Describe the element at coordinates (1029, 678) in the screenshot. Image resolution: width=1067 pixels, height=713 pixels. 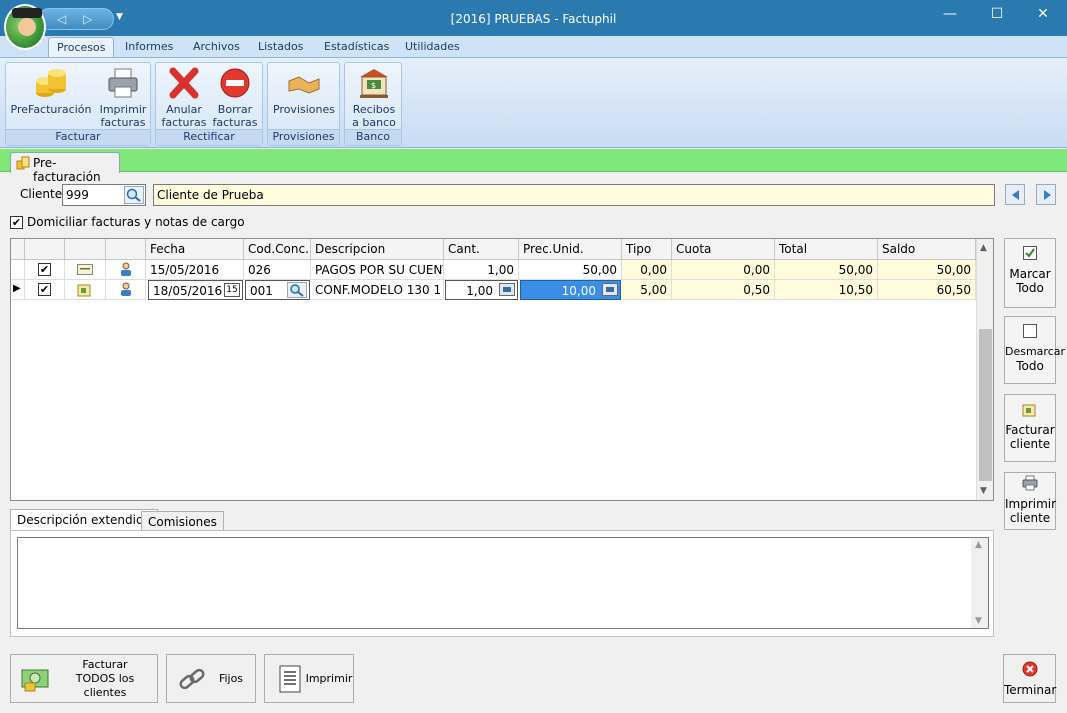
I see `terminar-button: Terminar` at that location.